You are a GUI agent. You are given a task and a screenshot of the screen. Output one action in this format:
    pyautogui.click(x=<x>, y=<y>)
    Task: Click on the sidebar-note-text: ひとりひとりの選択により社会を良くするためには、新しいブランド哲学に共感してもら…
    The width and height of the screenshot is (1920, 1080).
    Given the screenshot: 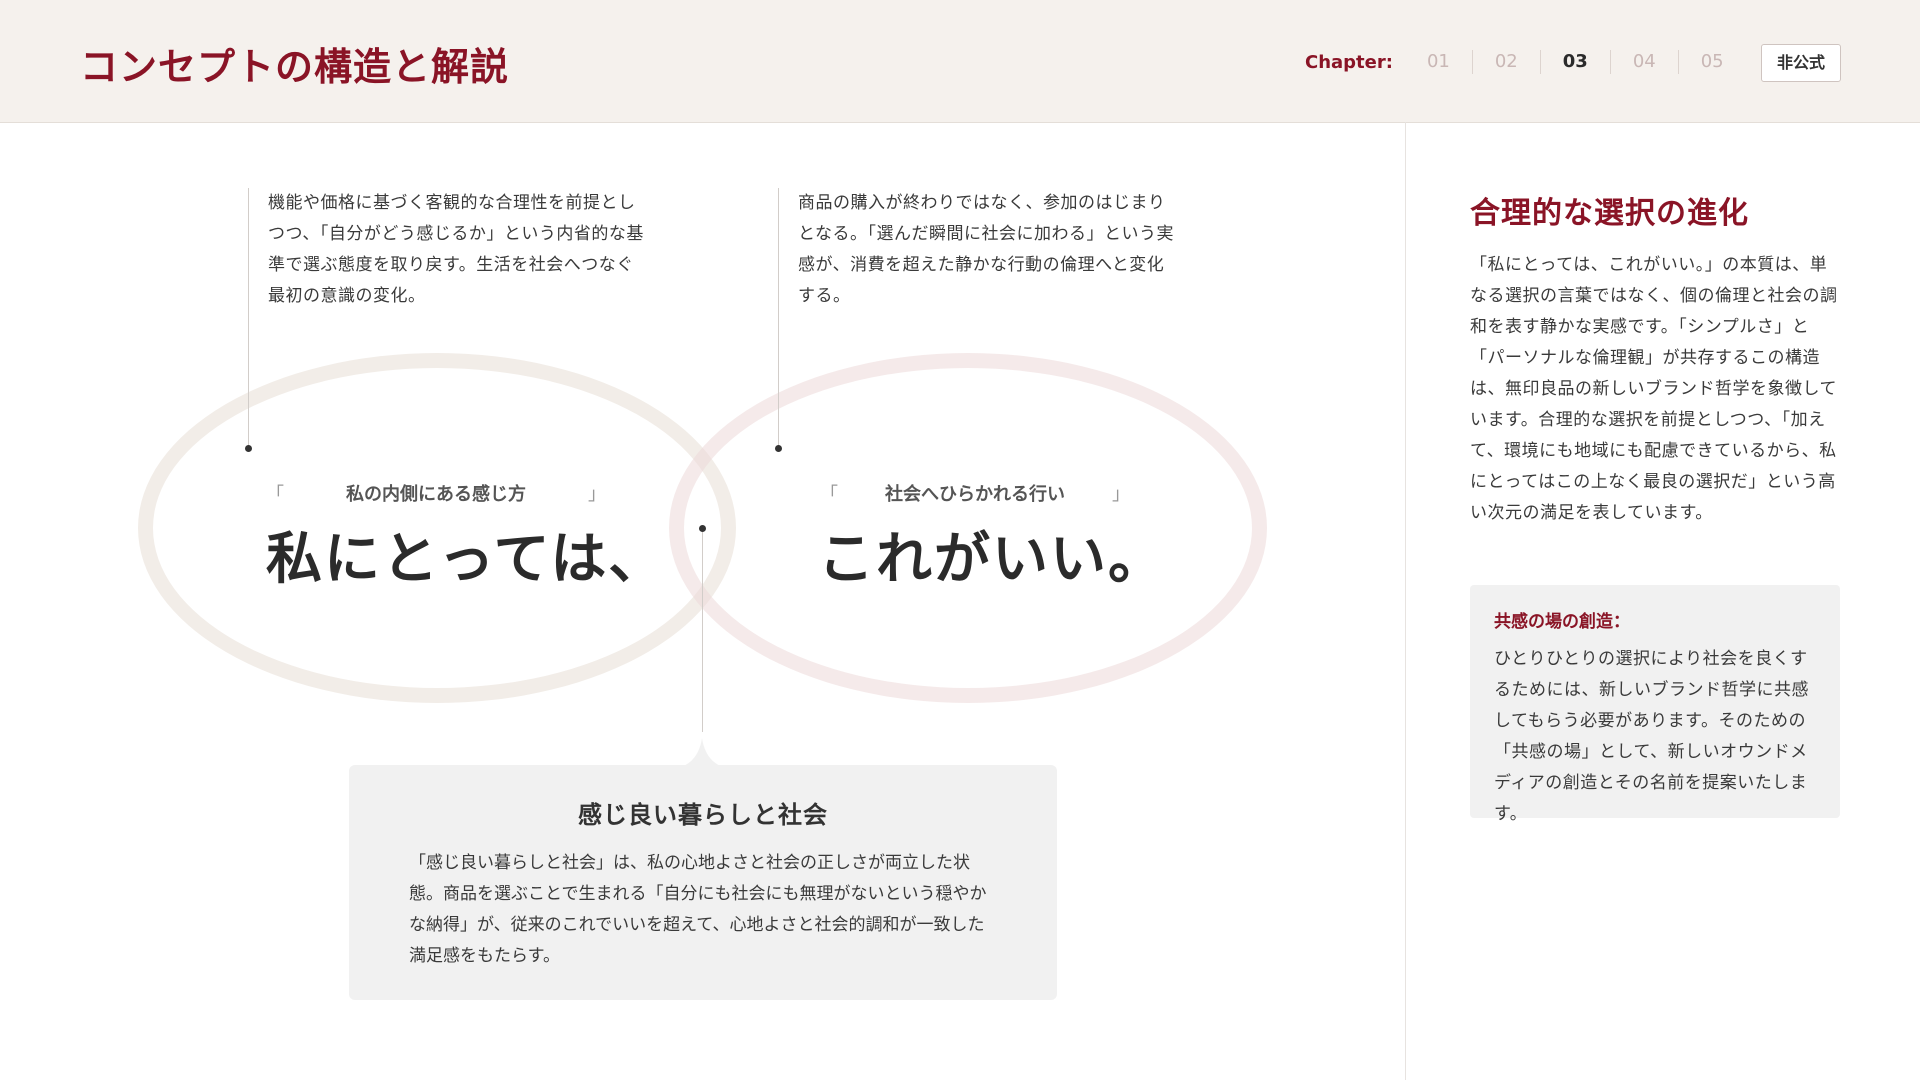 What is the action you would take?
    pyautogui.click(x=1651, y=736)
    